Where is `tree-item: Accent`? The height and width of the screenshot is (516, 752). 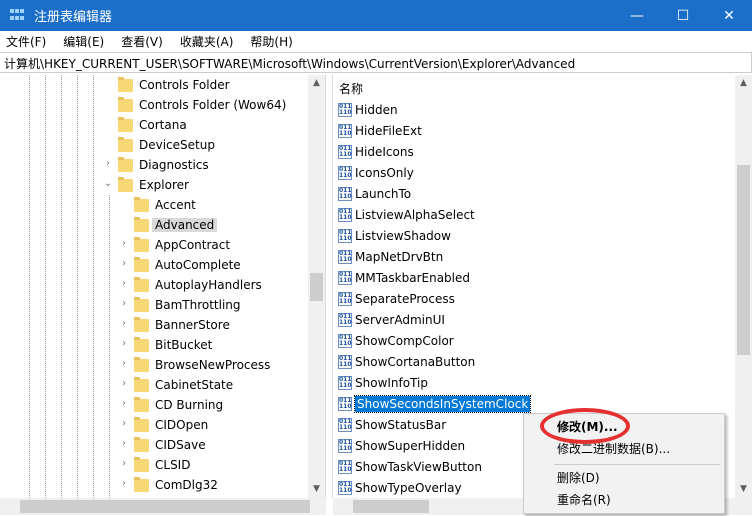 tree-item: Accent is located at coordinates (165, 205).